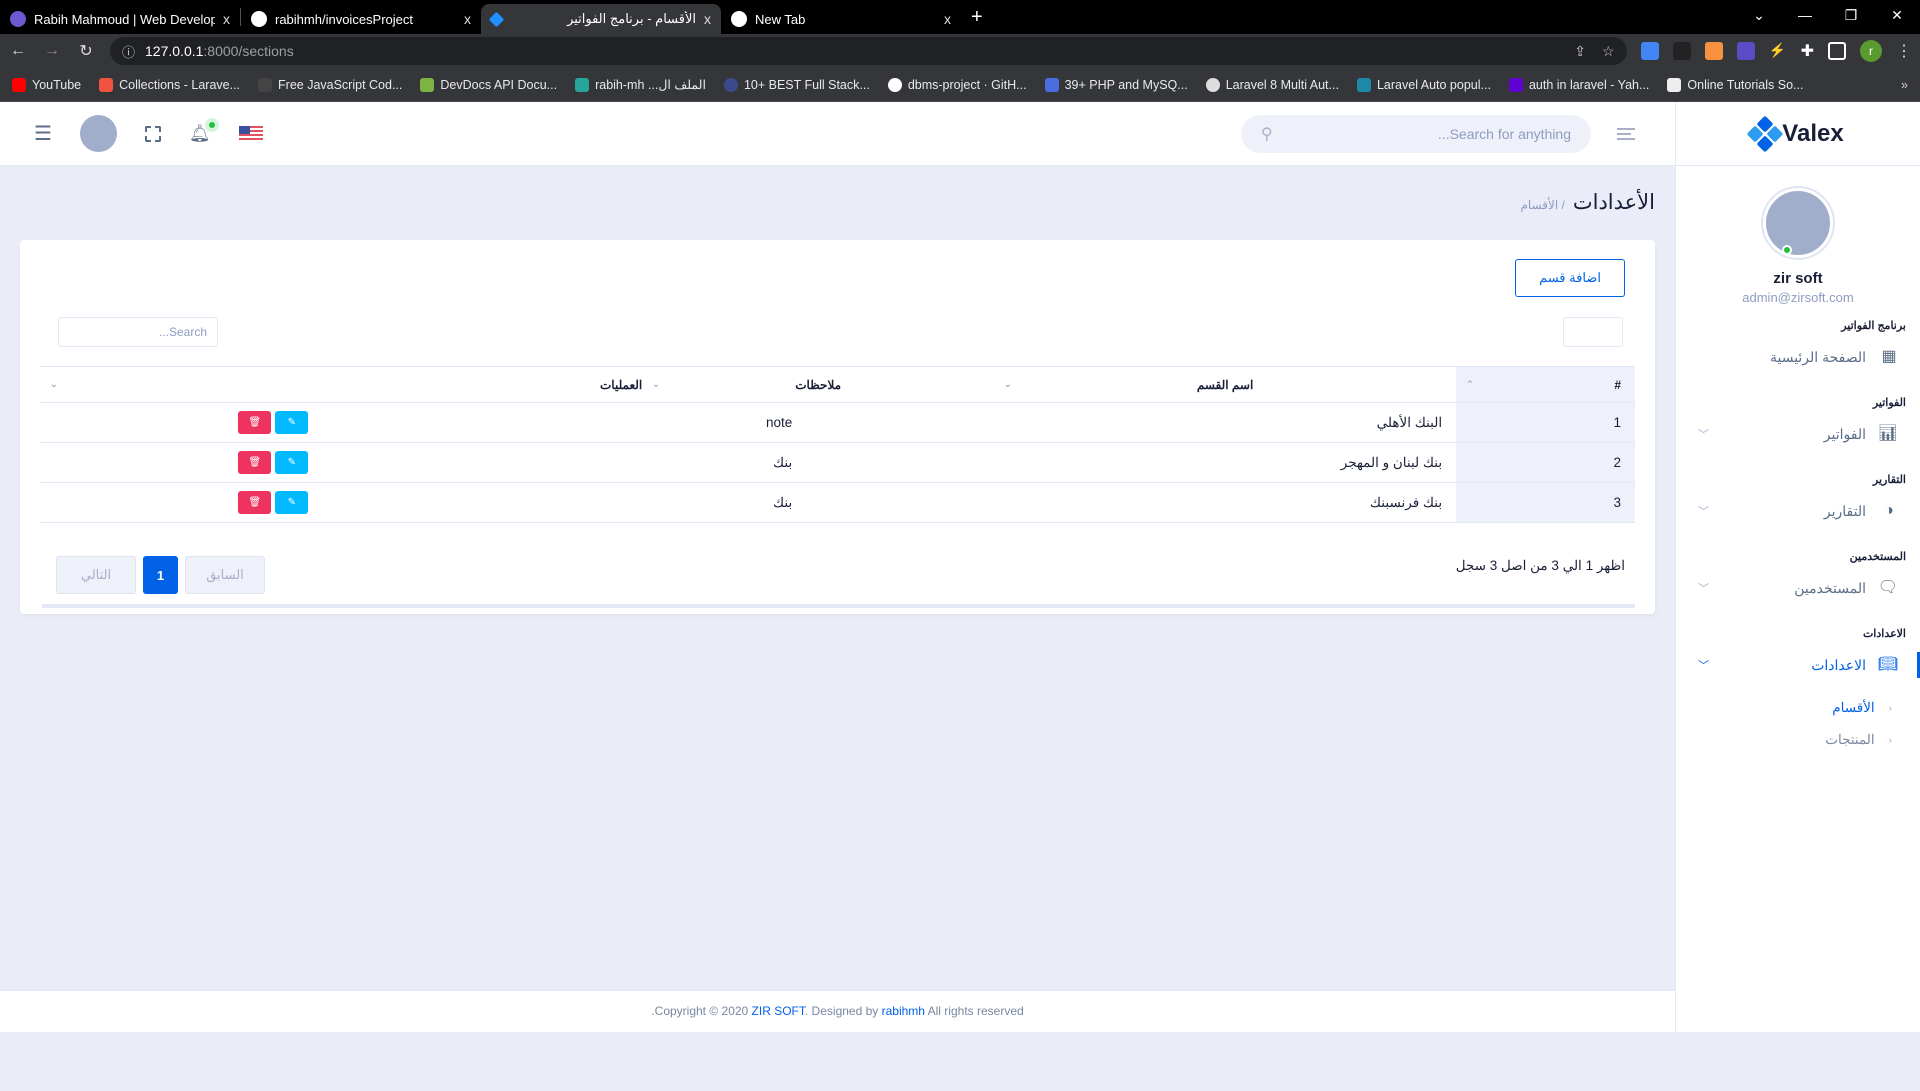 The image size is (1920, 1091). What do you see at coordinates (1778, 51) in the screenshot?
I see `extension-icon: ⚡` at bounding box center [1778, 51].